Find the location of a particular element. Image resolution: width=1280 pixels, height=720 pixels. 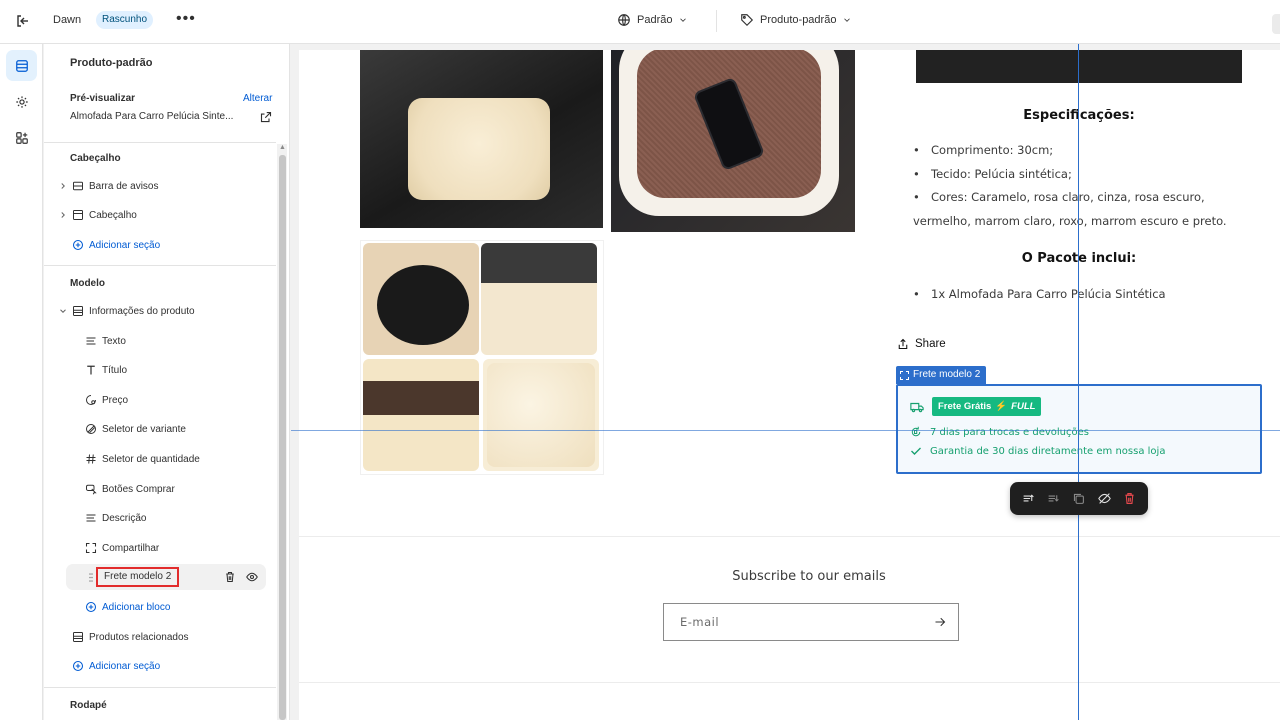

tag-icon is located at coordinates (747, 20).